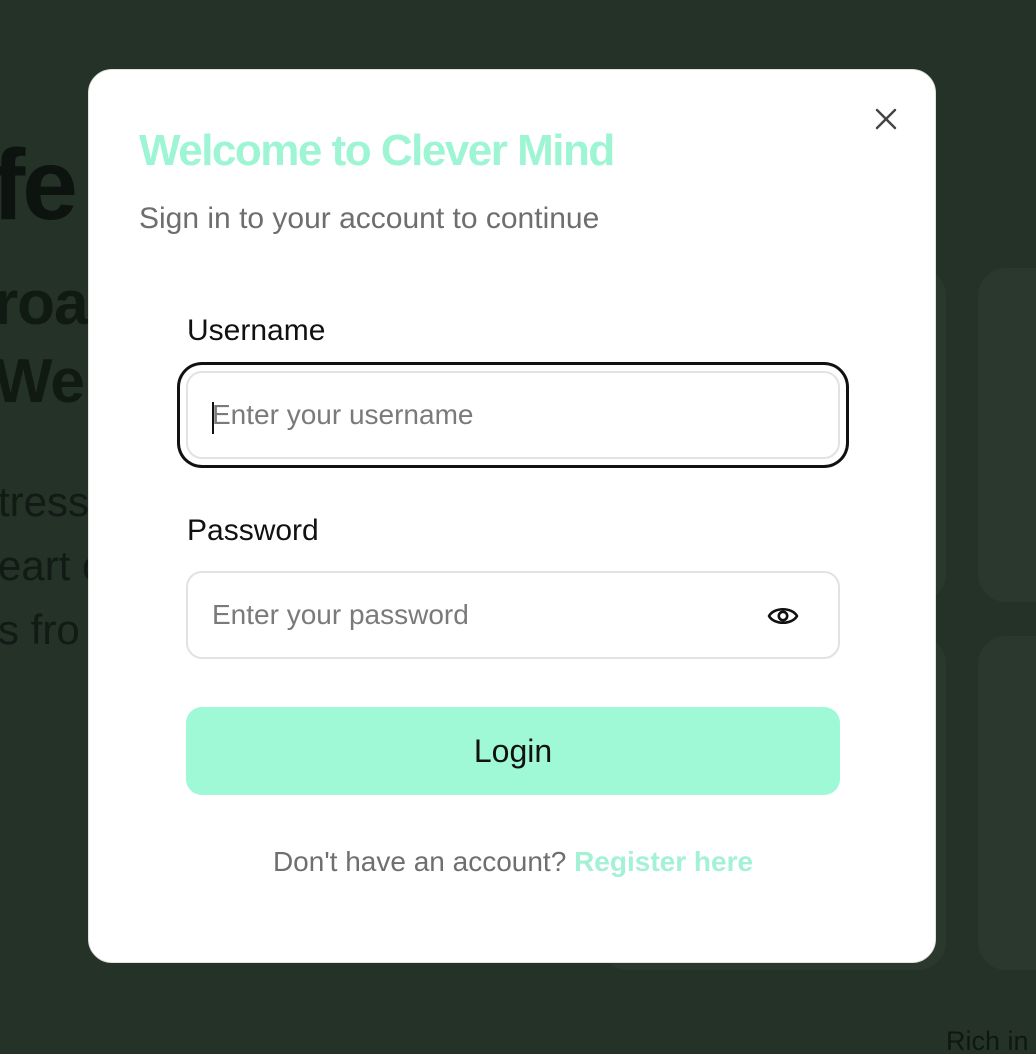 The height and width of the screenshot is (1054, 1036). What do you see at coordinates (987, 1040) in the screenshot?
I see `background-caption: Rich in` at bounding box center [987, 1040].